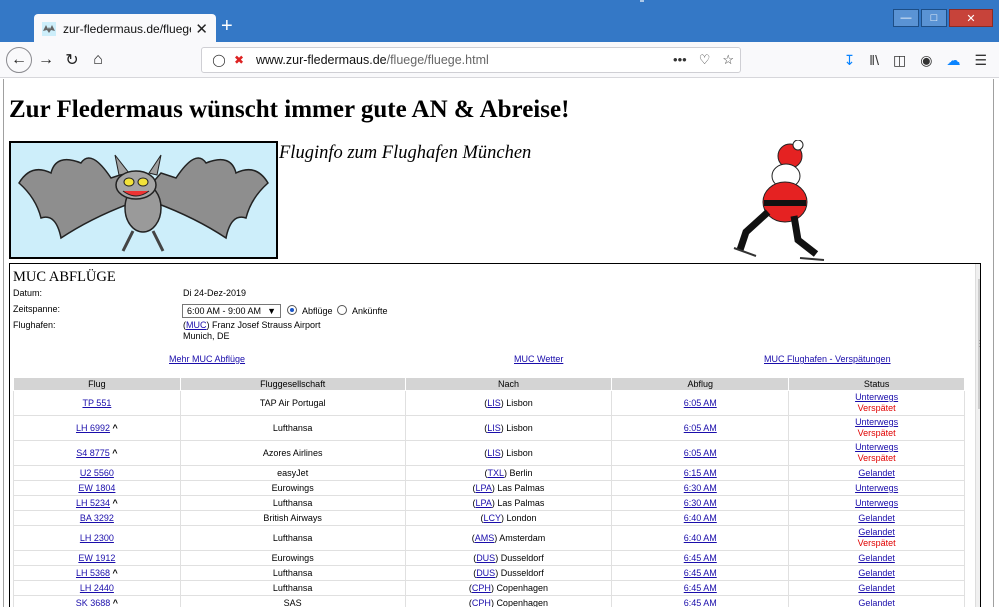 This screenshot has height=607, width=999. Describe the element at coordinates (96, 403) in the screenshot. I see `flight-number-link: TP 551` at that location.